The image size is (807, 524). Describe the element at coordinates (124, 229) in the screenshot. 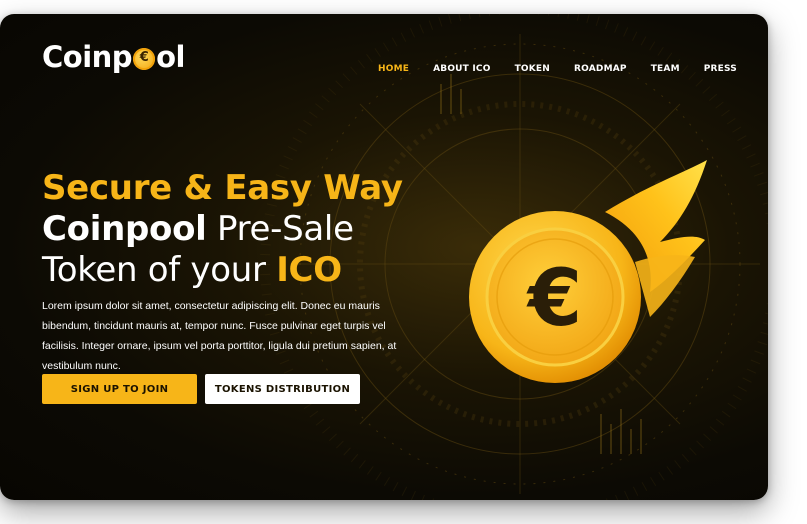

I see `hero-brand-word: Coinpool` at that location.